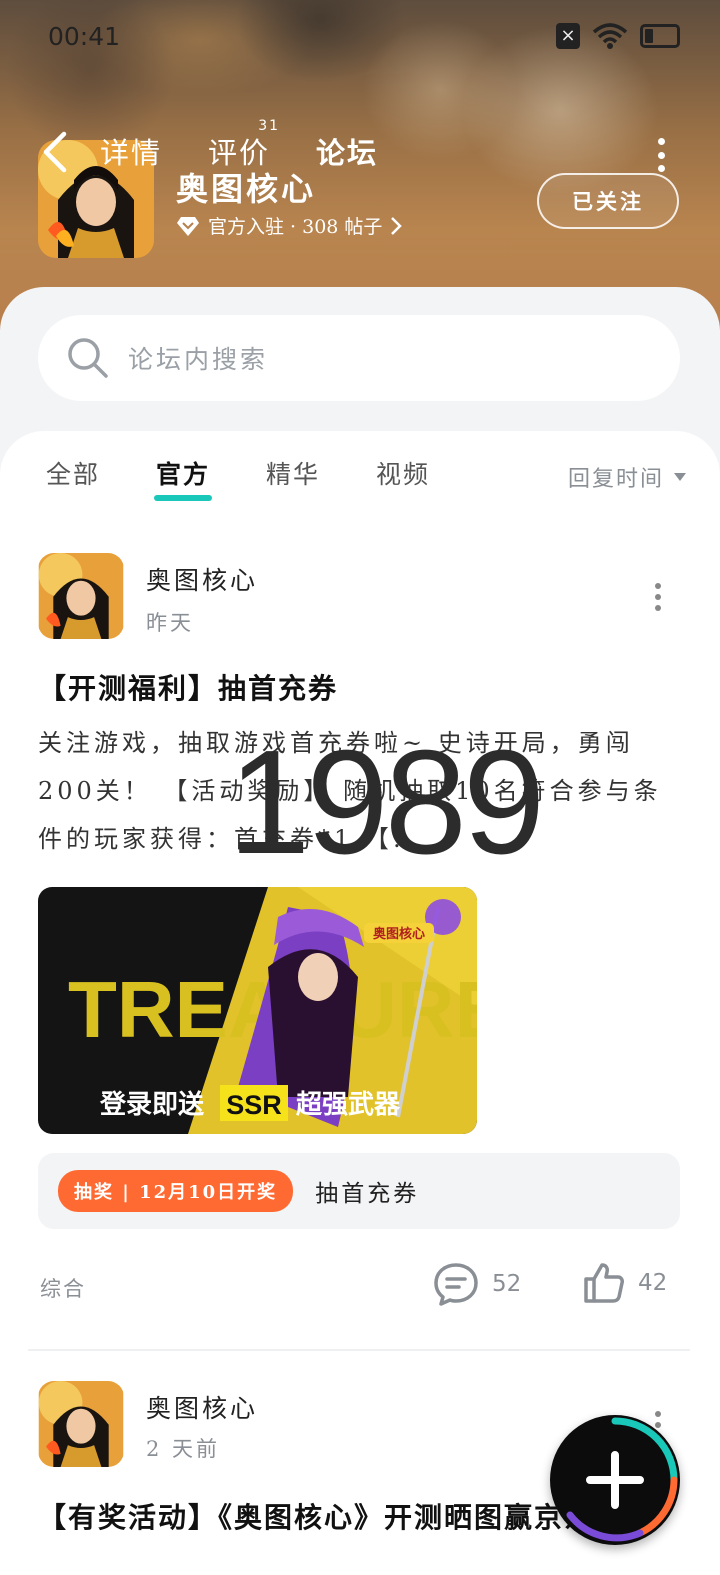 Image resolution: width=720 pixels, height=1575 pixels. I want to click on no-sim-icon: ×, so click(568, 36).